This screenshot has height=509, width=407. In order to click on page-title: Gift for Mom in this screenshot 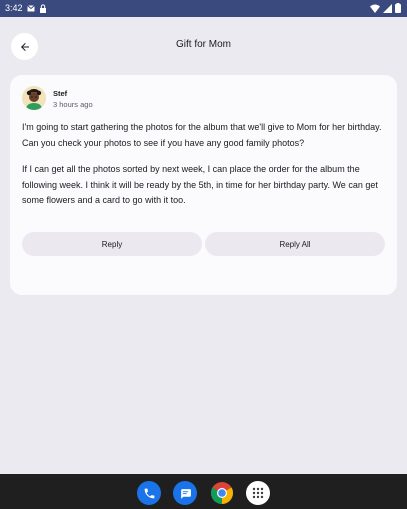, I will do `click(203, 44)`.